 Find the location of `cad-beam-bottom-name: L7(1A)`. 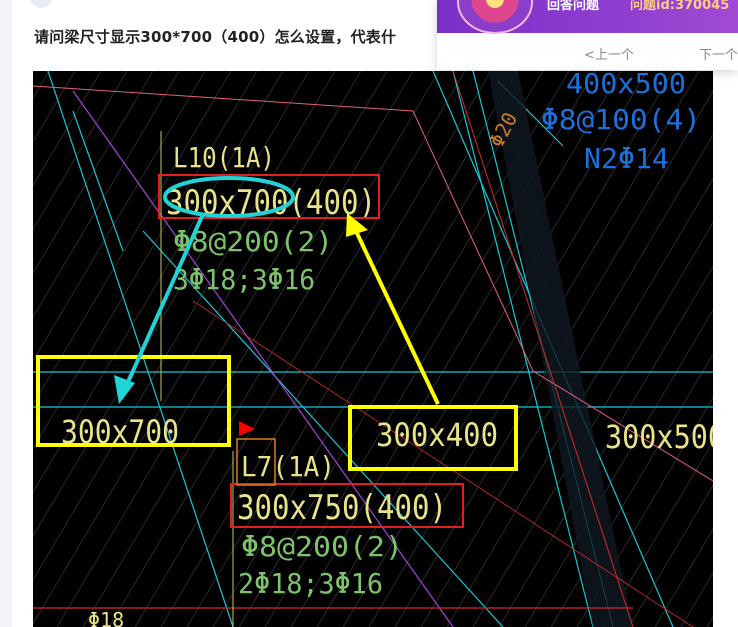

cad-beam-bottom-name: L7(1A) is located at coordinates (288, 466).